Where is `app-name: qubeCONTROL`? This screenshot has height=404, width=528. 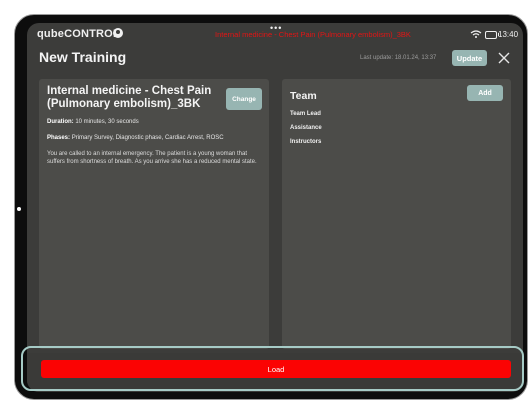 app-name: qubeCONTROL is located at coordinates (78, 34).